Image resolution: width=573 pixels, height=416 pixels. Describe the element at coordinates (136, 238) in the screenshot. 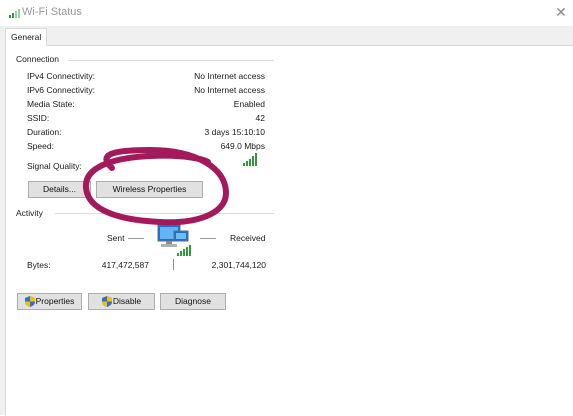

I see `sent-line` at that location.